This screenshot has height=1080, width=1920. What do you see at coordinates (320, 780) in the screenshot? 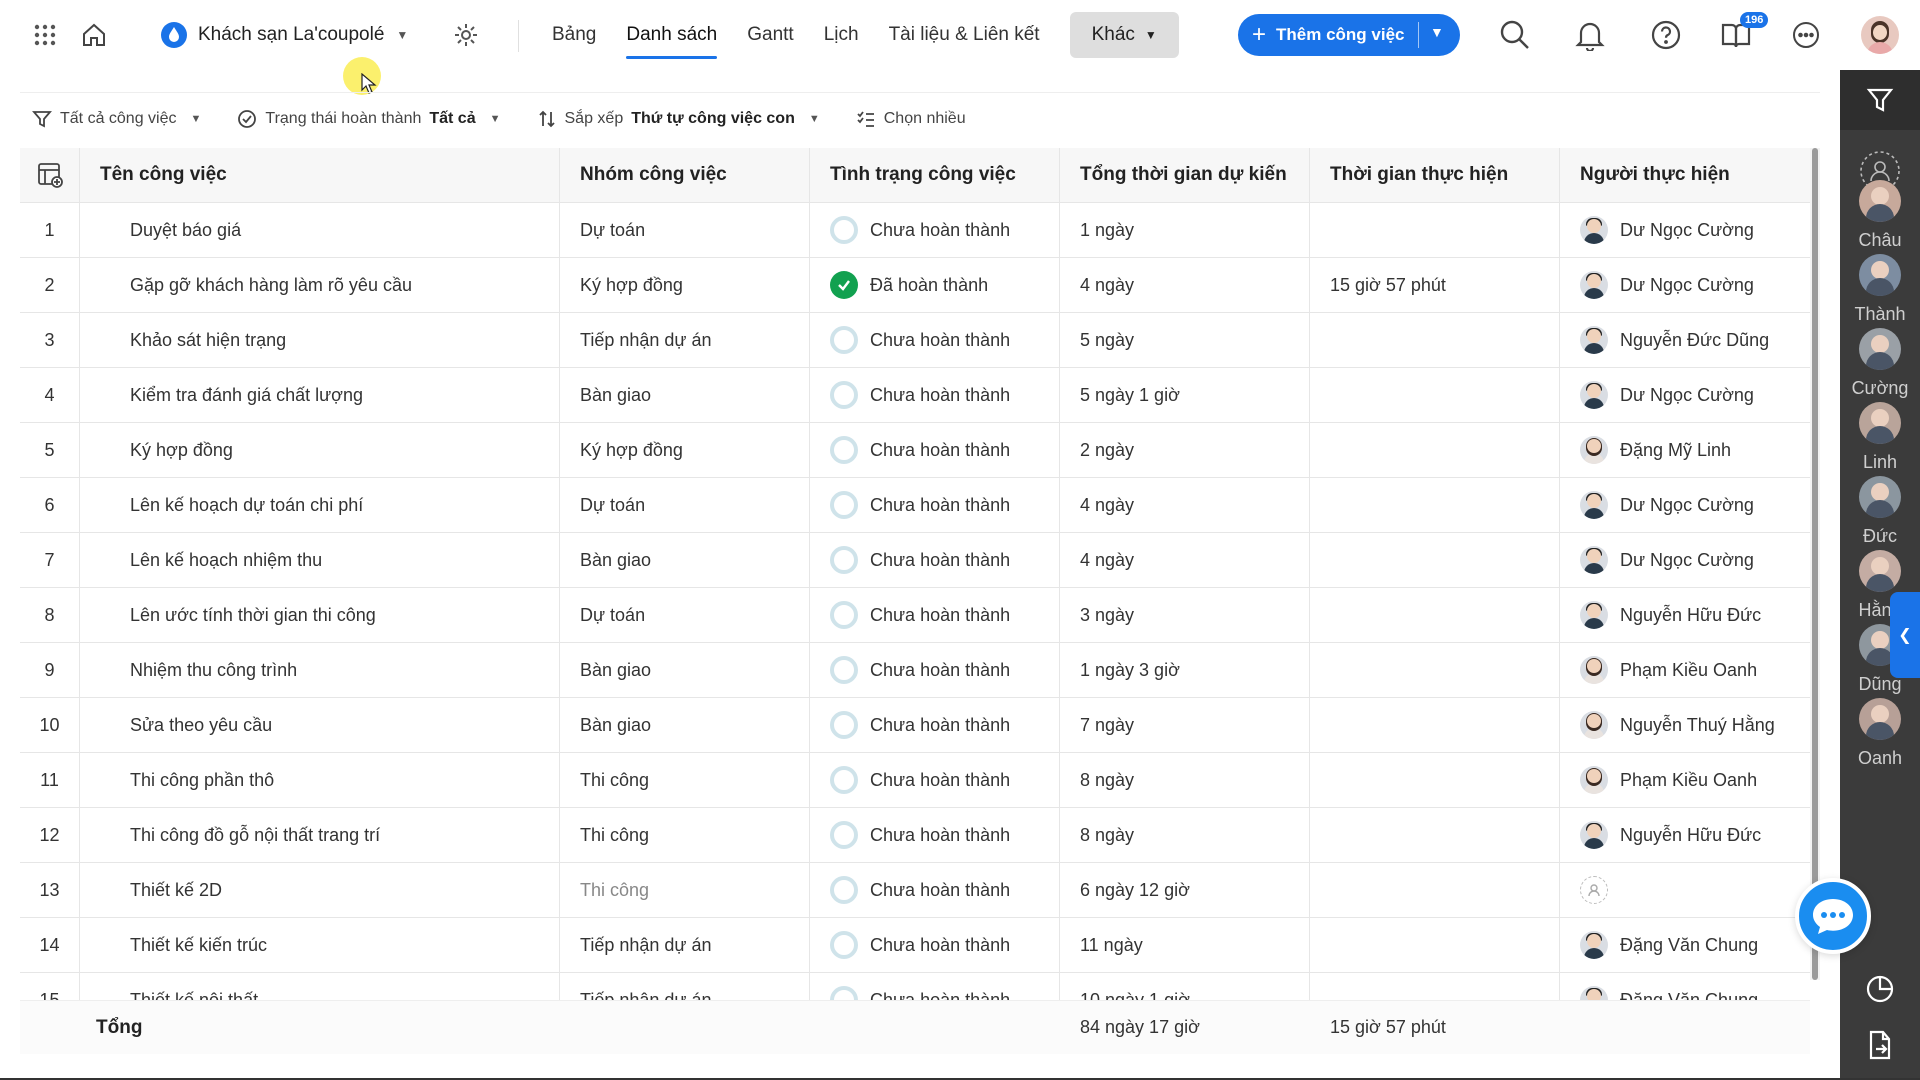
I see `task-name: Thi công phần thô` at bounding box center [320, 780].